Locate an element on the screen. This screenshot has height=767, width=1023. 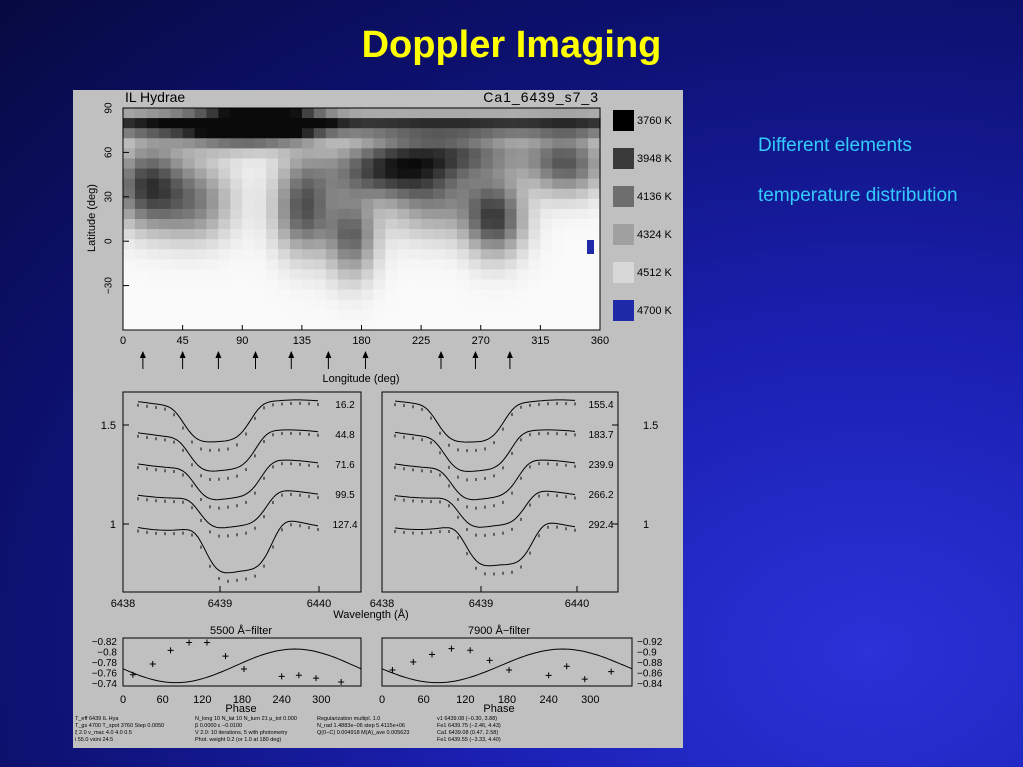
lightcurve-point is located at coordinates (298, 675).